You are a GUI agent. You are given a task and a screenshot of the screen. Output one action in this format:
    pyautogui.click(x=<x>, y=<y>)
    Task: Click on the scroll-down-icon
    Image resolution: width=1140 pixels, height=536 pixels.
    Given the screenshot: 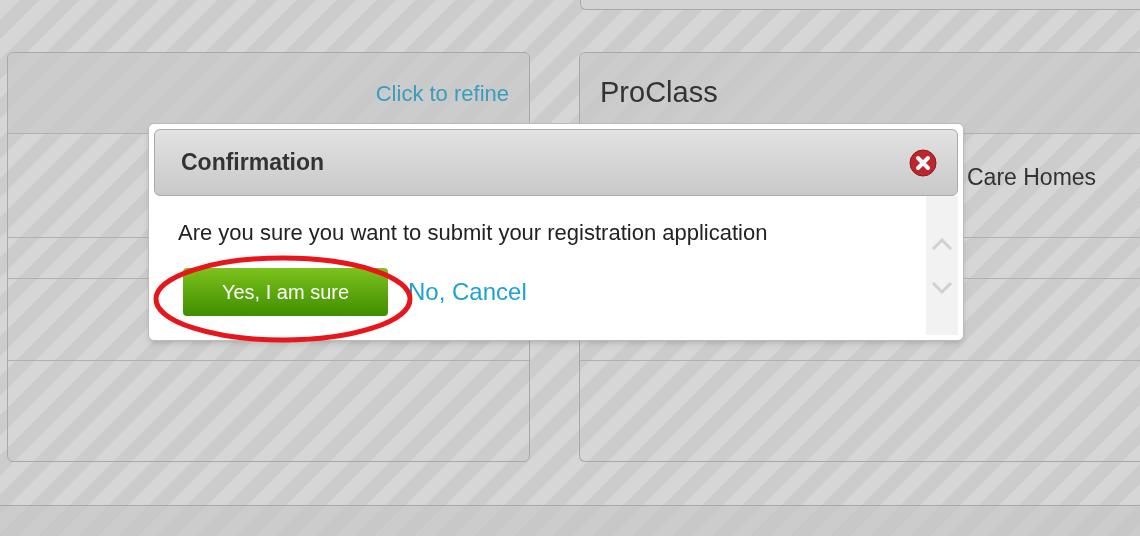 What is the action you would take?
    pyautogui.click(x=942, y=287)
    